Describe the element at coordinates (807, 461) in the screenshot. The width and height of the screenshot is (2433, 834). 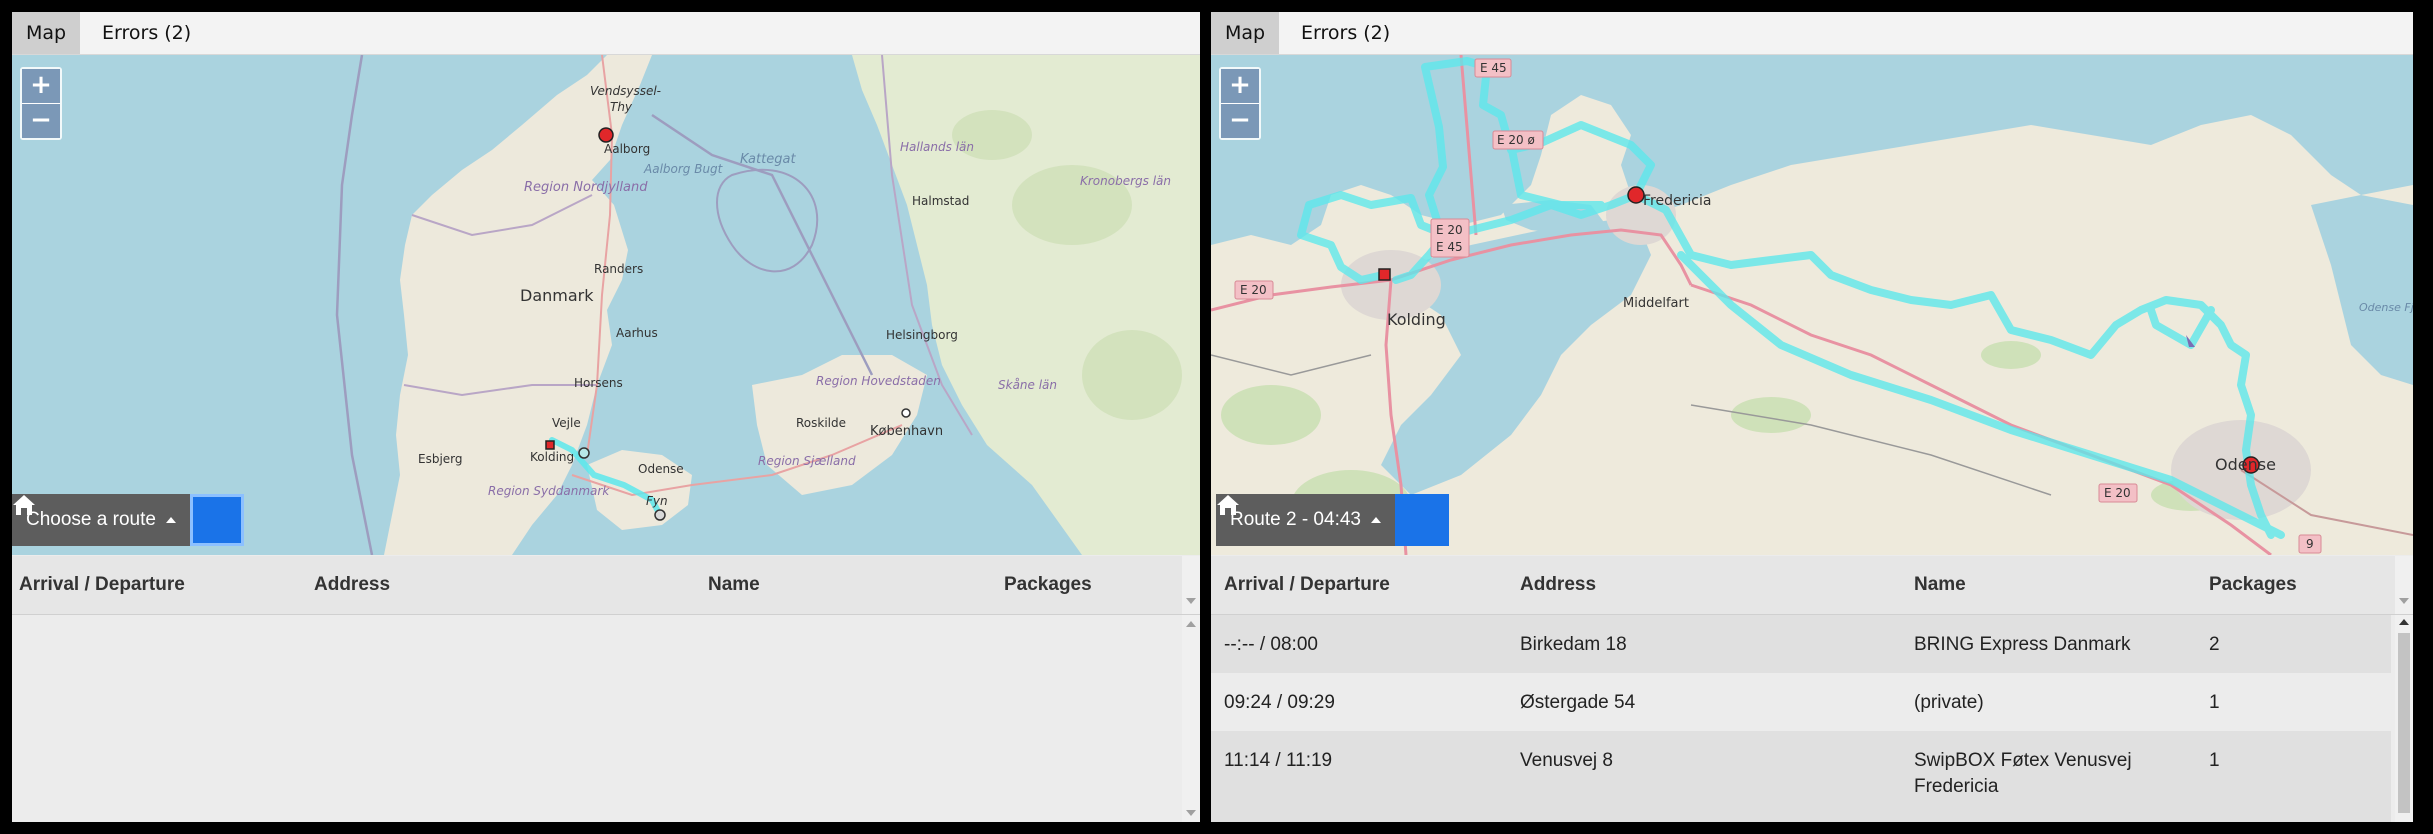
I see `label-sjaelland: Region Sjælland` at that location.